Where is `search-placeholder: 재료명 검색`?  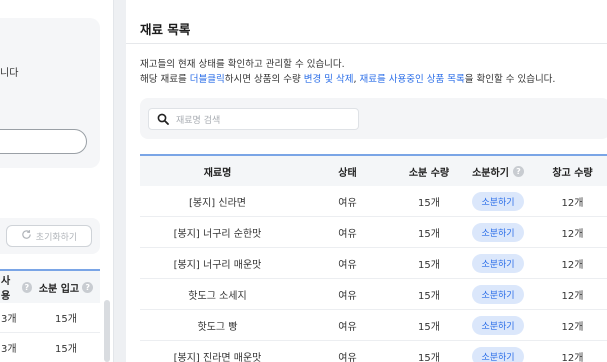 search-placeholder: 재료명 검색 is located at coordinates (198, 120).